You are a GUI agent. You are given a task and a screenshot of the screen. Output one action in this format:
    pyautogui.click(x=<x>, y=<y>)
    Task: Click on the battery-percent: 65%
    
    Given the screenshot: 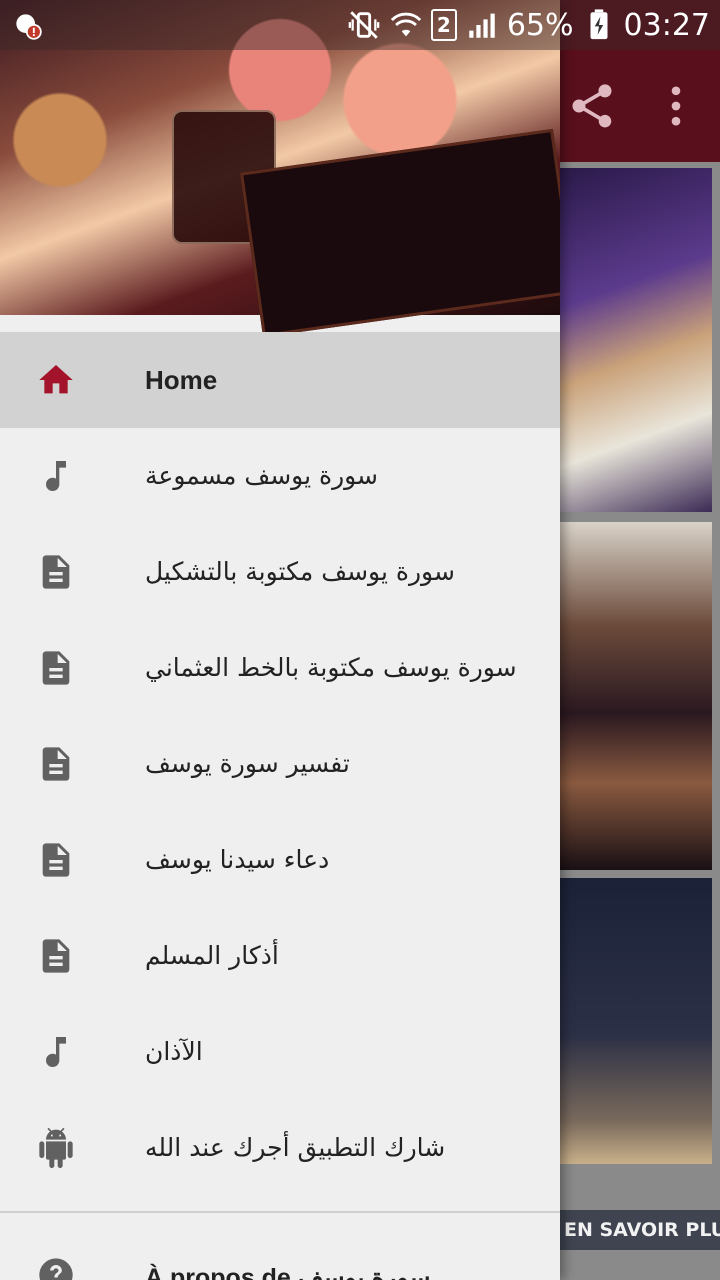 What is the action you would take?
    pyautogui.click(x=540, y=25)
    